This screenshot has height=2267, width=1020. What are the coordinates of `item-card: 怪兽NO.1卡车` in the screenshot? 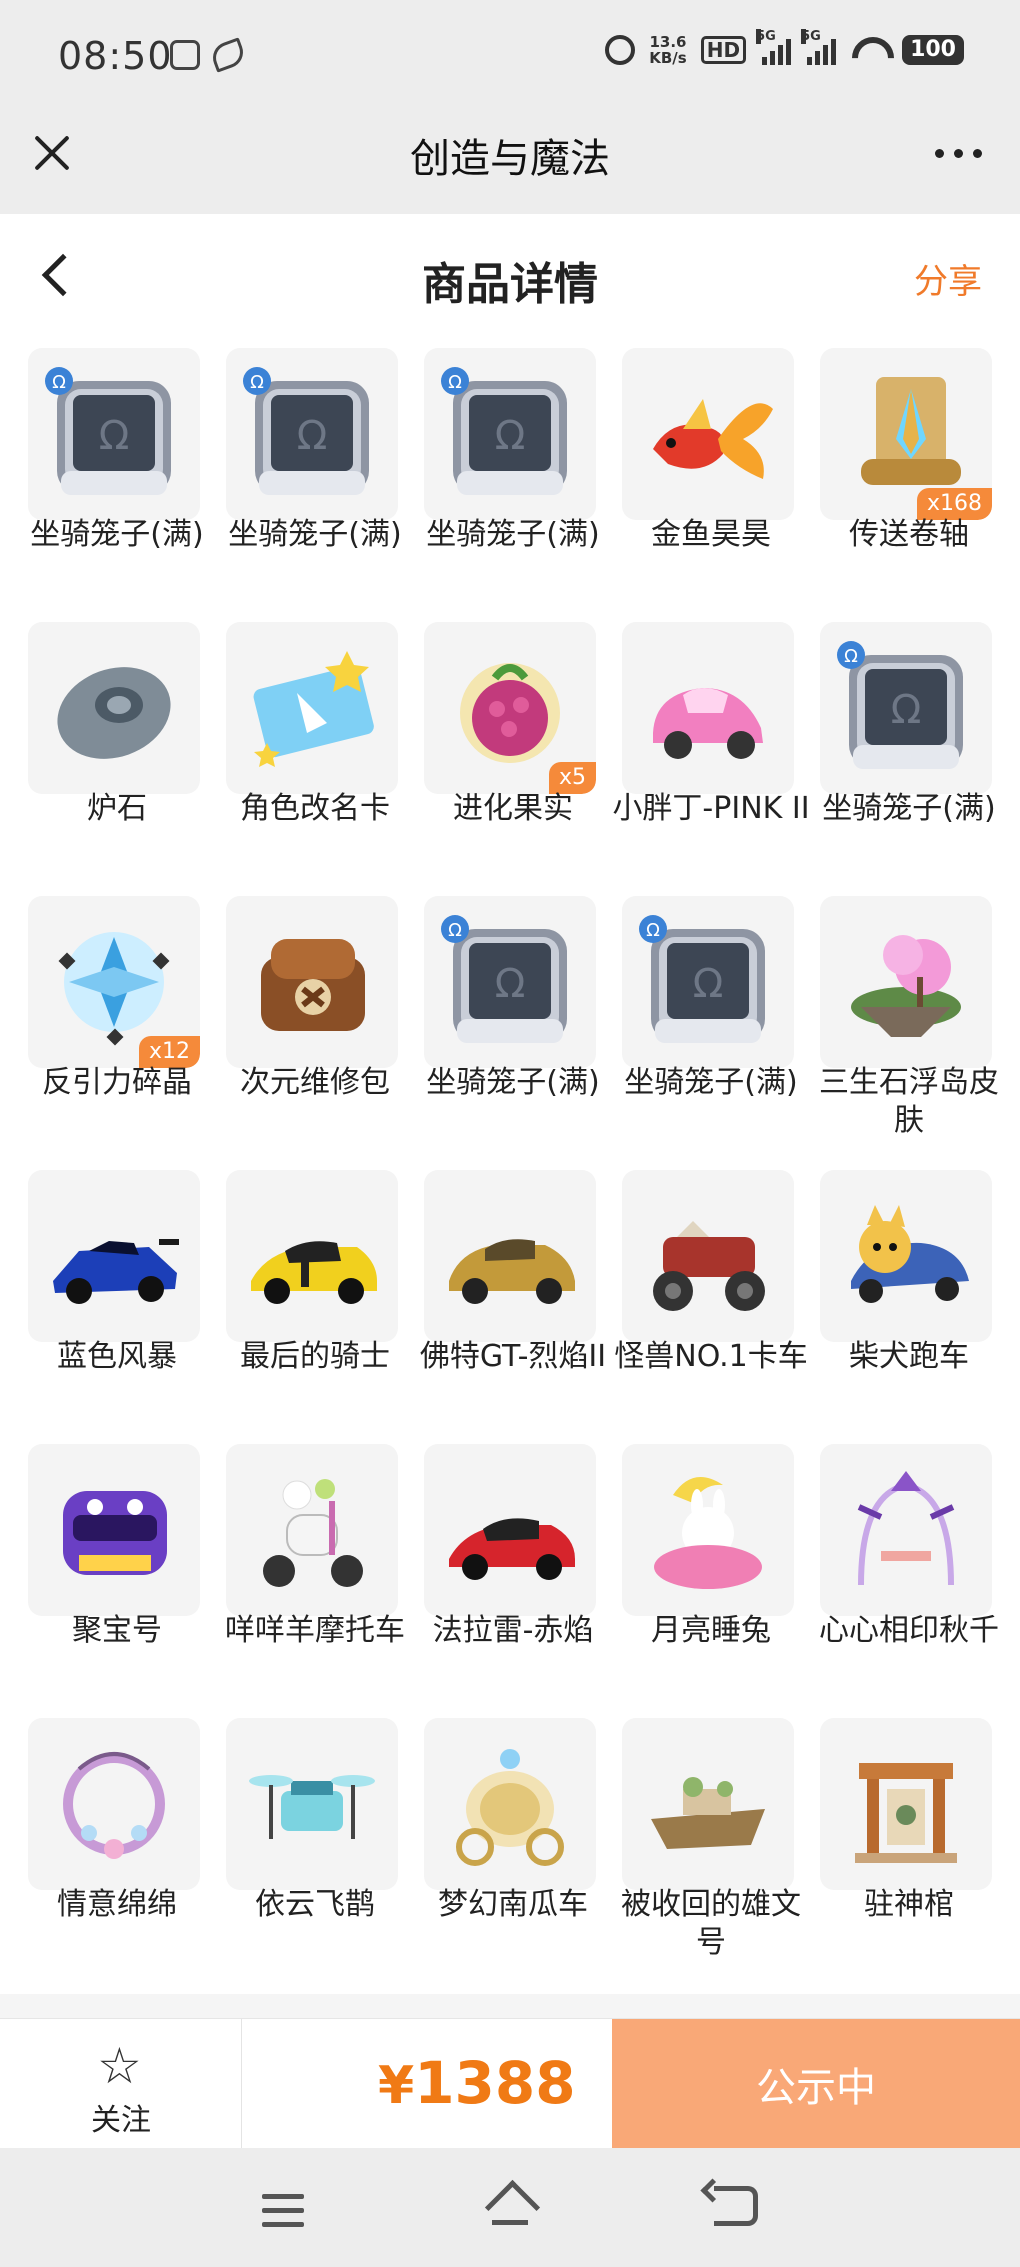 It's located at (711, 1299).